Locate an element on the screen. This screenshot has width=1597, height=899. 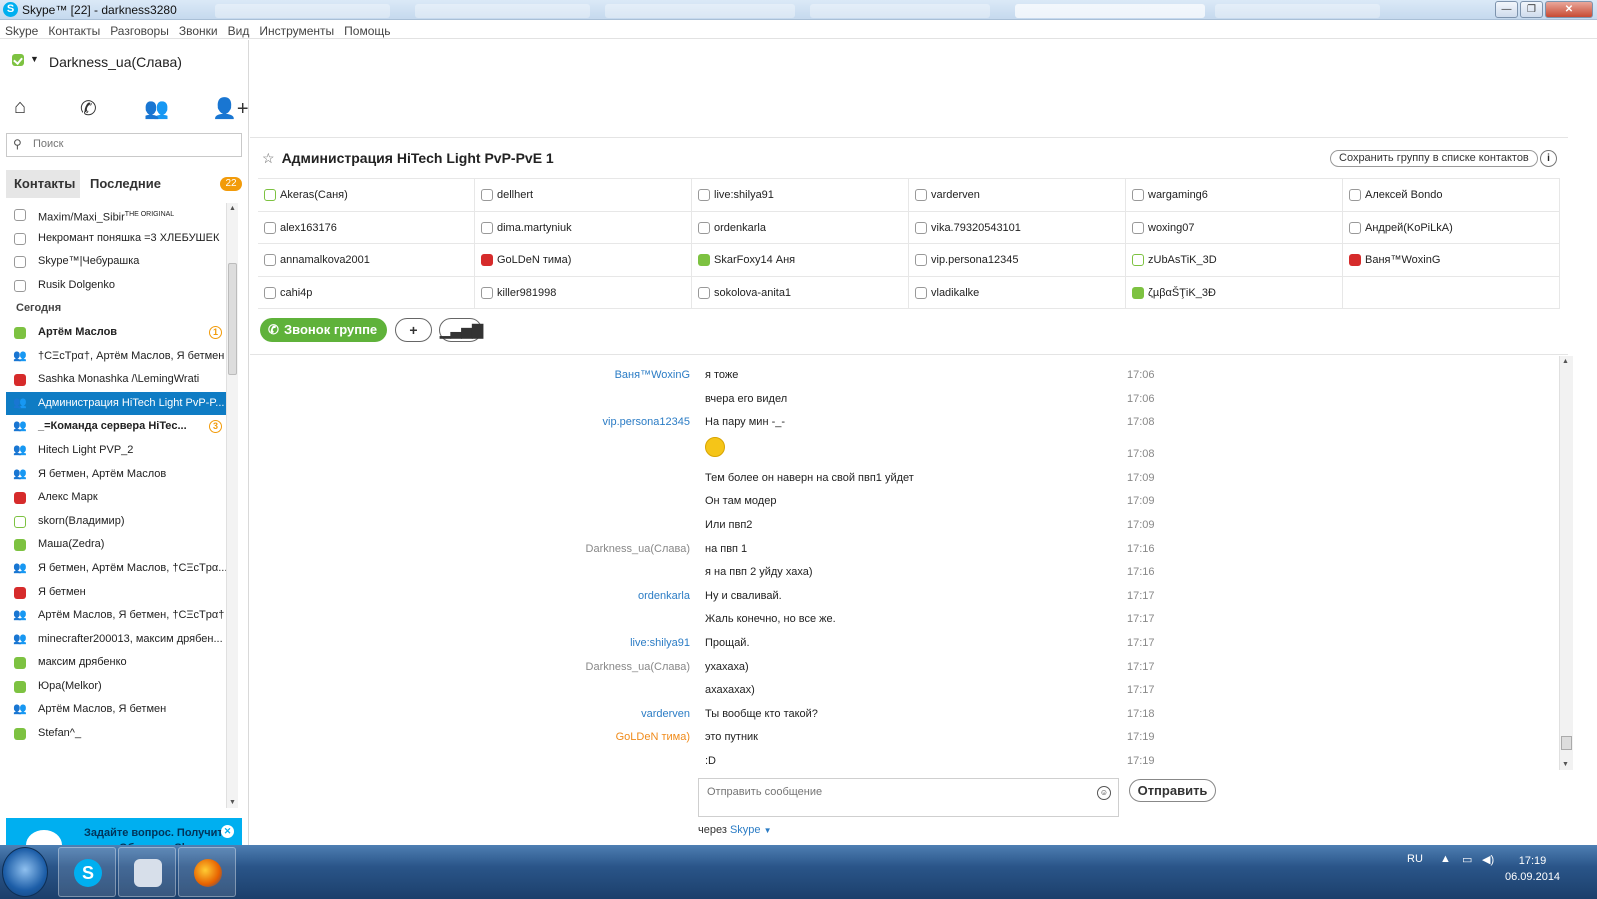
message-sender: varderven is located at coordinates (665, 714).